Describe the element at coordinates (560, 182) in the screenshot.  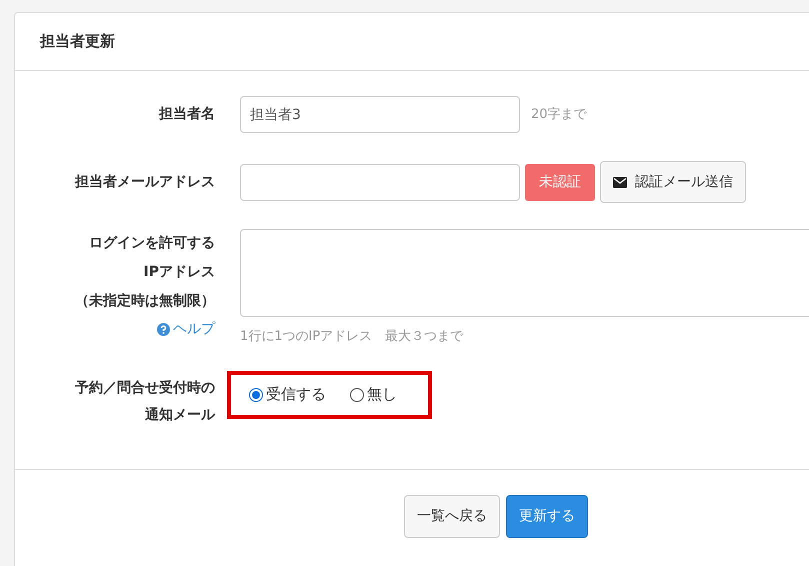
I see `status-badge: 未認証` at that location.